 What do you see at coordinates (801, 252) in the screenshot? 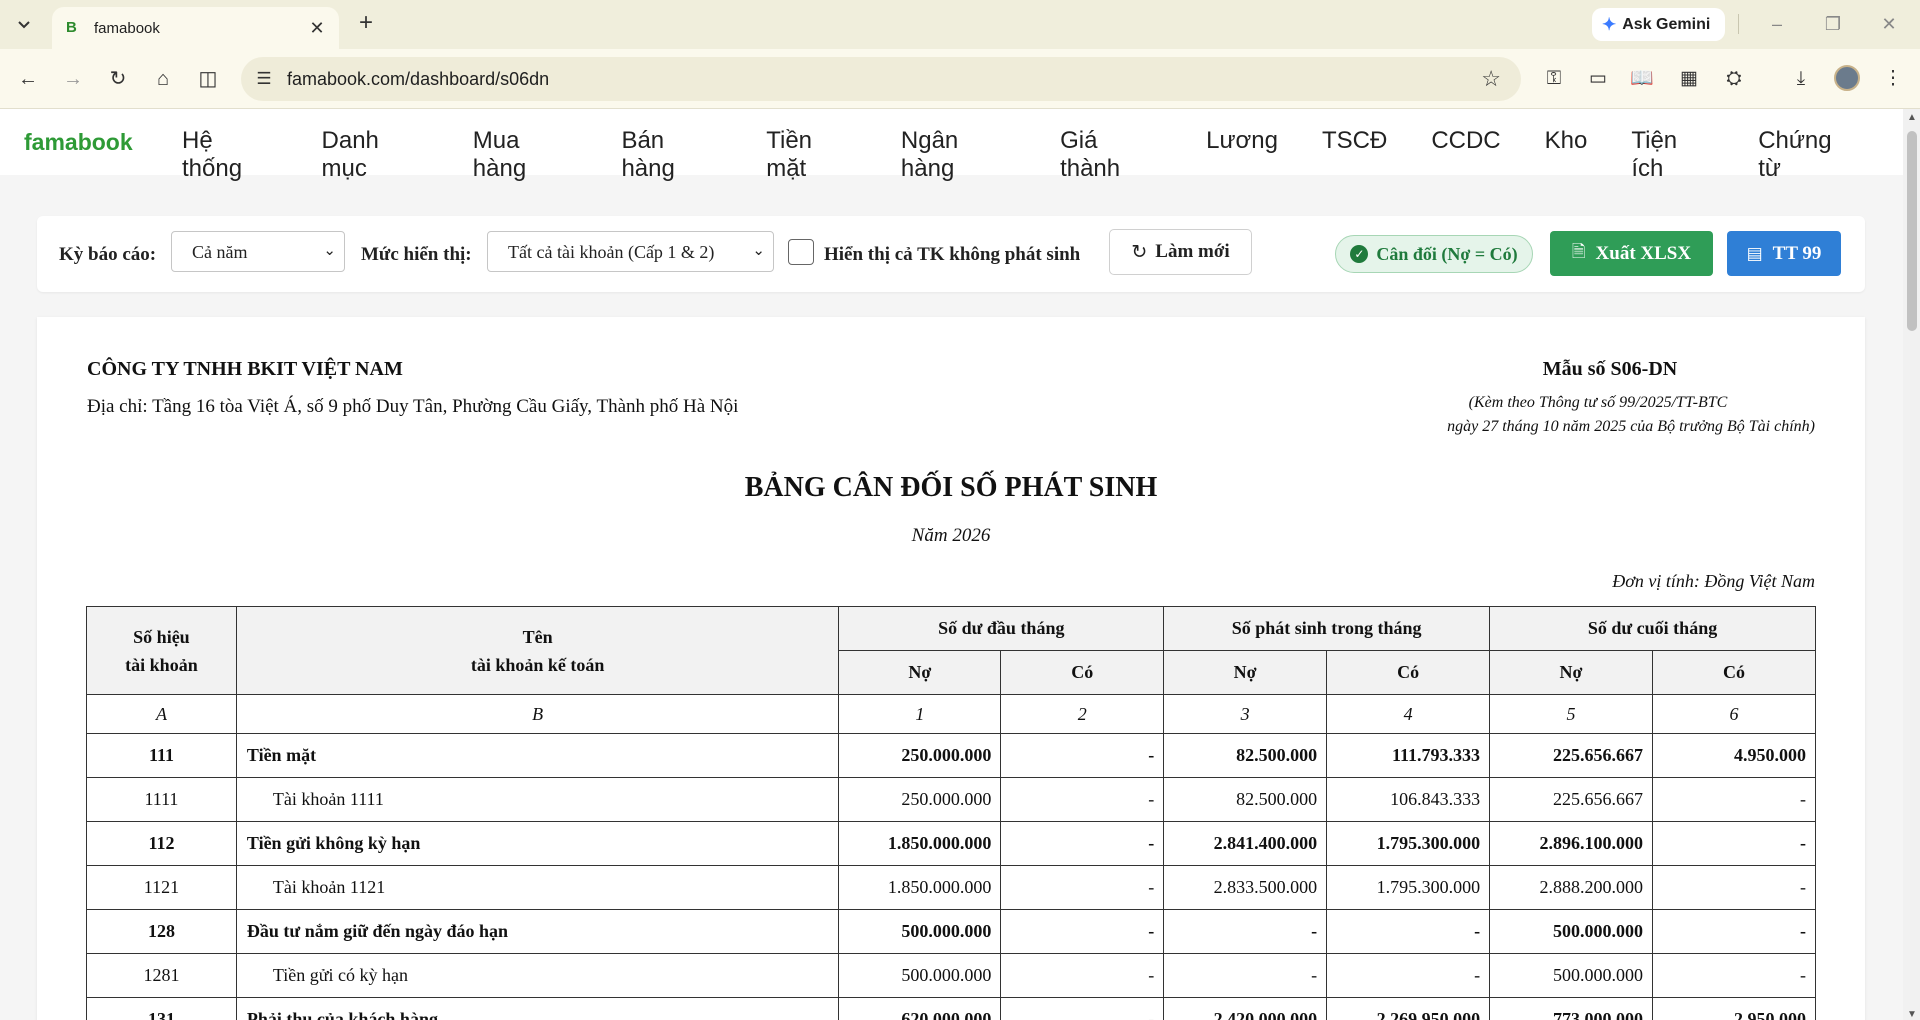
I see `show-zero-checkbox` at bounding box center [801, 252].